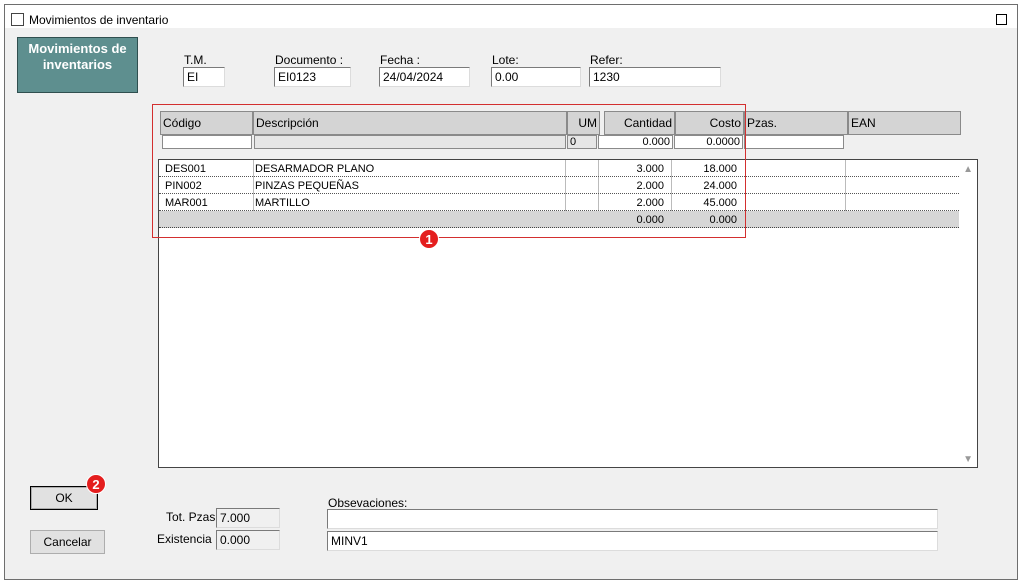 Image resolution: width=1023 pixels, height=586 pixels. I want to click on observaciones-field-2: MINV1, so click(632, 541).